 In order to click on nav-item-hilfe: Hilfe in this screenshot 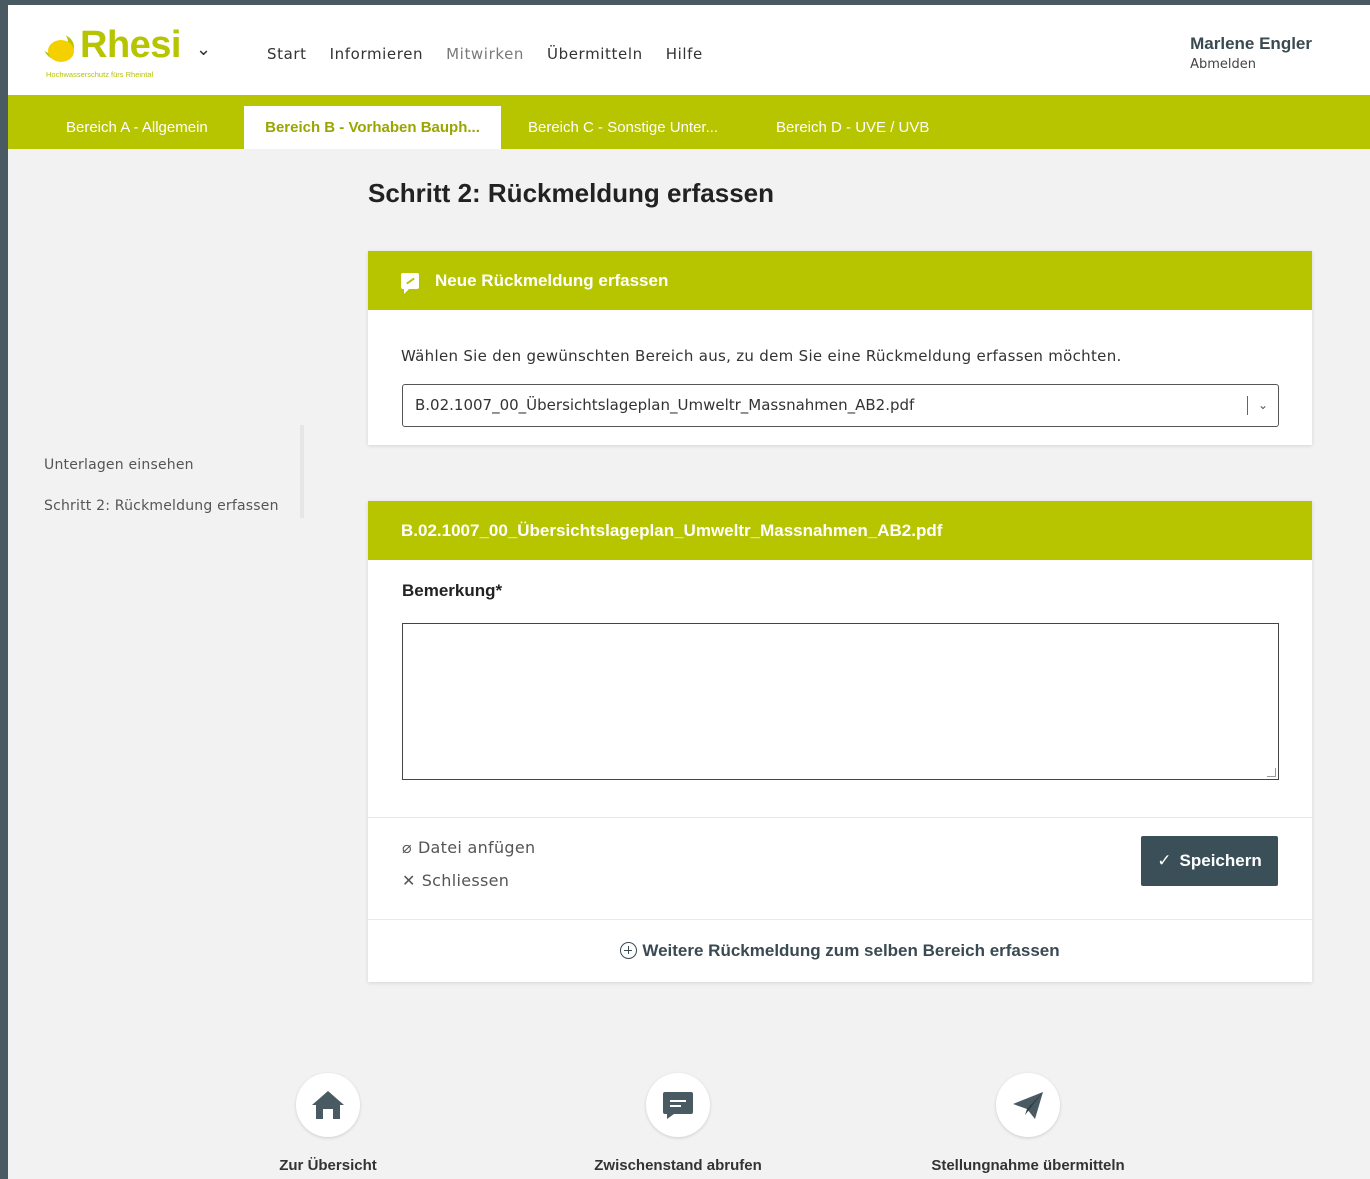, I will do `click(684, 54)`.